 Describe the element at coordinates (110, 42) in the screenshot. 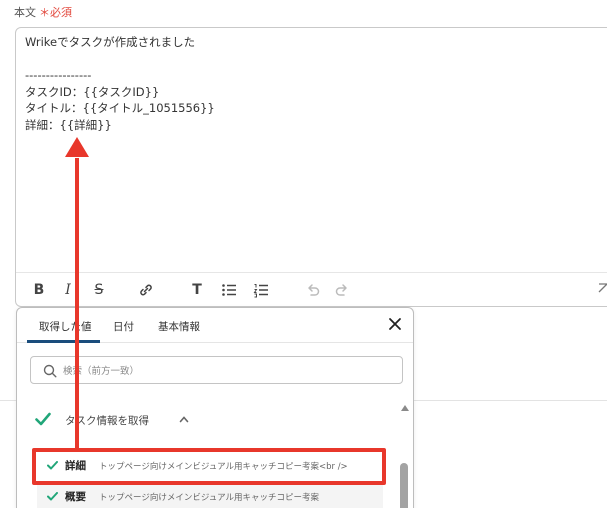

I see `editor-line: Wrikeでタスクが作成されました` at that location.